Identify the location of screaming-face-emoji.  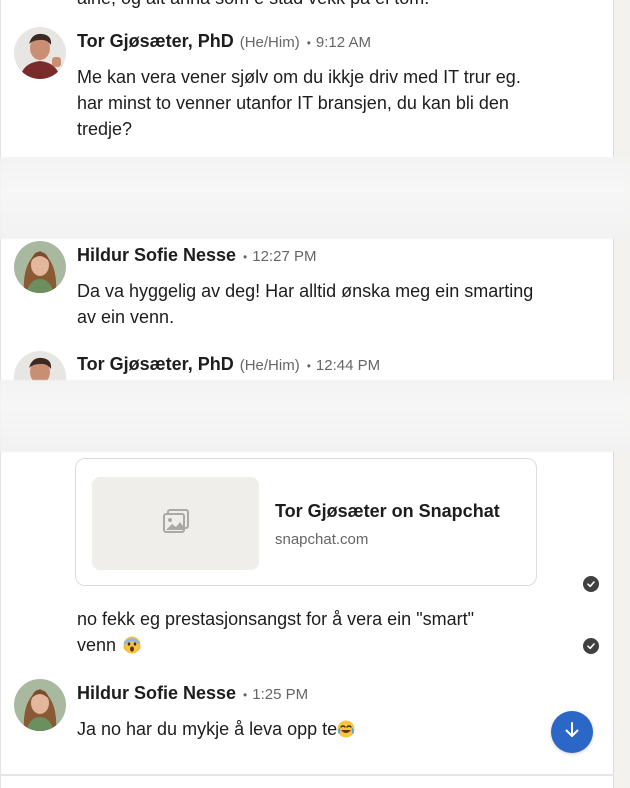
(132, 648).